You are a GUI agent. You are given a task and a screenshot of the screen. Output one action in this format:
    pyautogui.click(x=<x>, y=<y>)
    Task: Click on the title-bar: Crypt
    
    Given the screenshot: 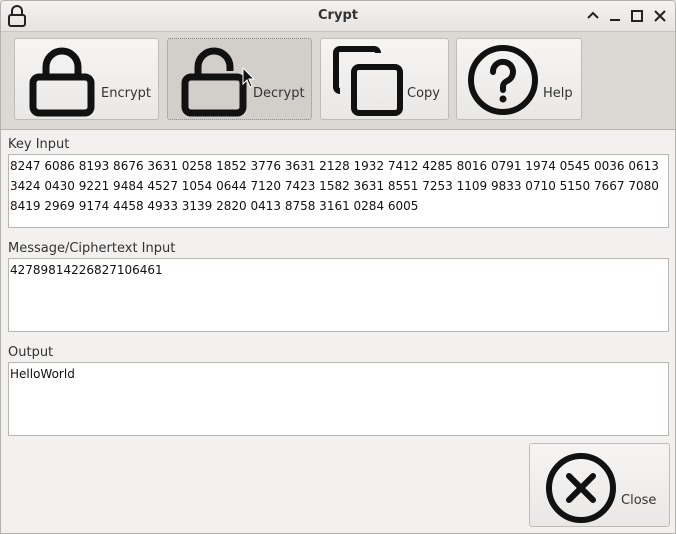 What is the action you would take?
    pyautogui.click(x=338, y=16)
    